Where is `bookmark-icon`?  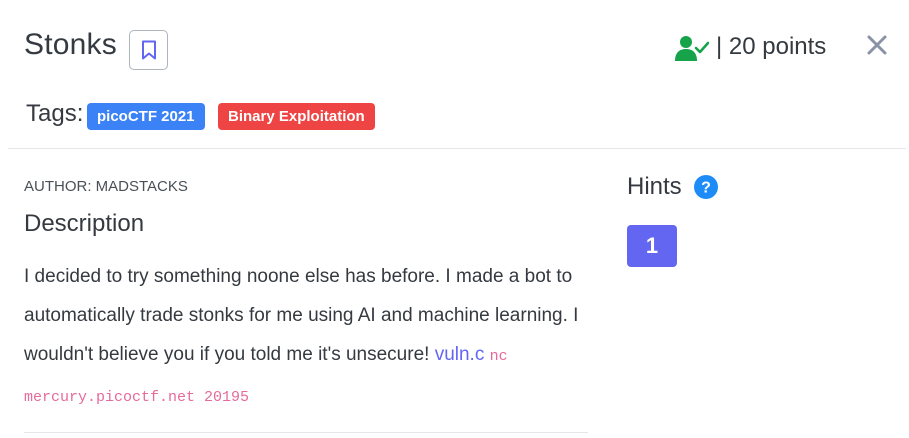
bookmark-icon is located at coordinates (148, 50).